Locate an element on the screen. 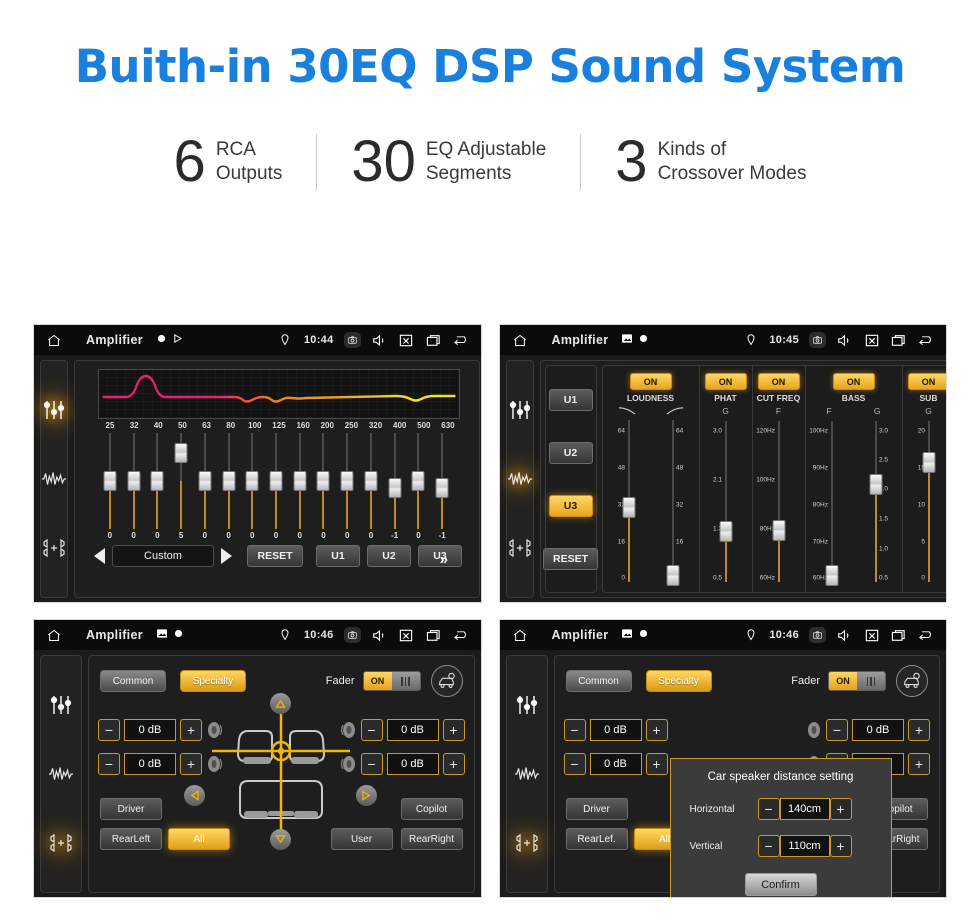 This screenshot has height=921, width=980. confirm-button: Confirm is located at coordinates (780, 884).